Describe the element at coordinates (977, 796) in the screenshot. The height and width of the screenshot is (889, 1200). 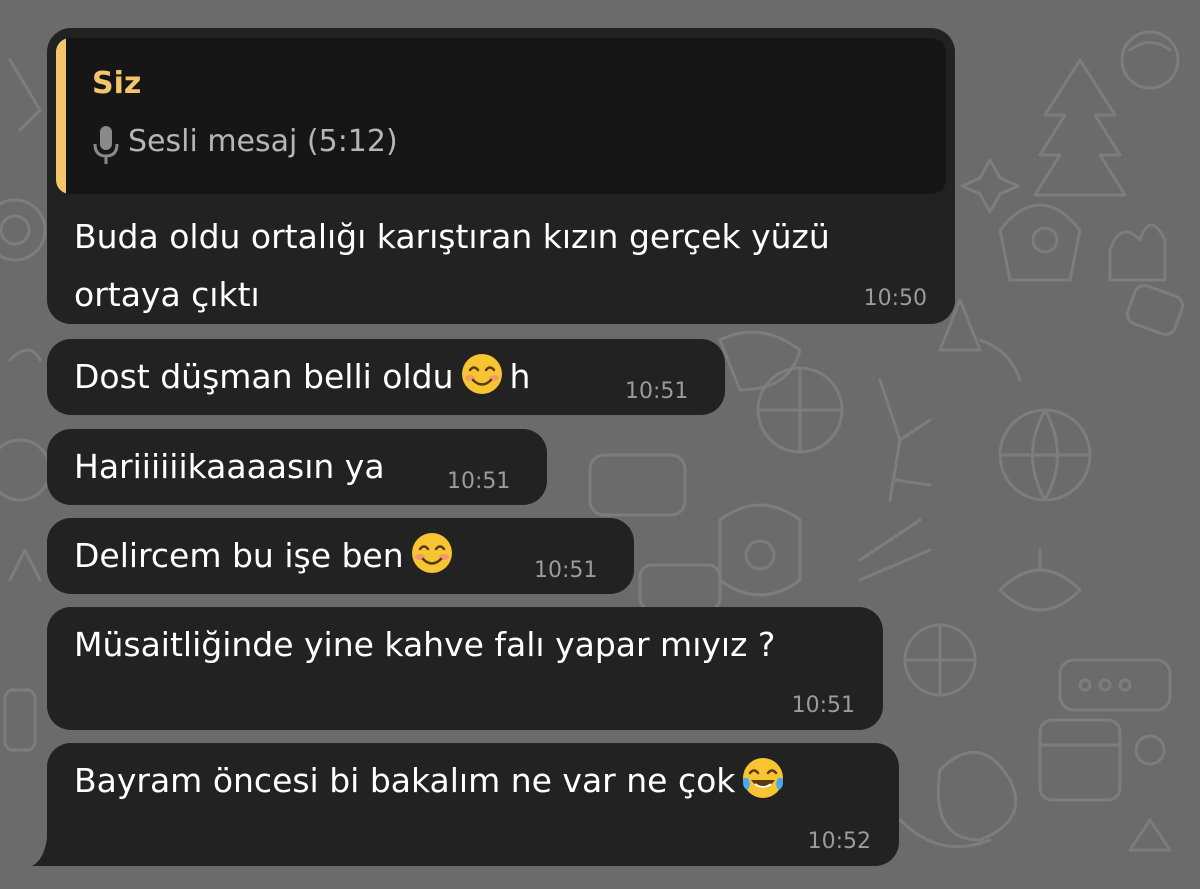
I see `clover-doodle` at that location.